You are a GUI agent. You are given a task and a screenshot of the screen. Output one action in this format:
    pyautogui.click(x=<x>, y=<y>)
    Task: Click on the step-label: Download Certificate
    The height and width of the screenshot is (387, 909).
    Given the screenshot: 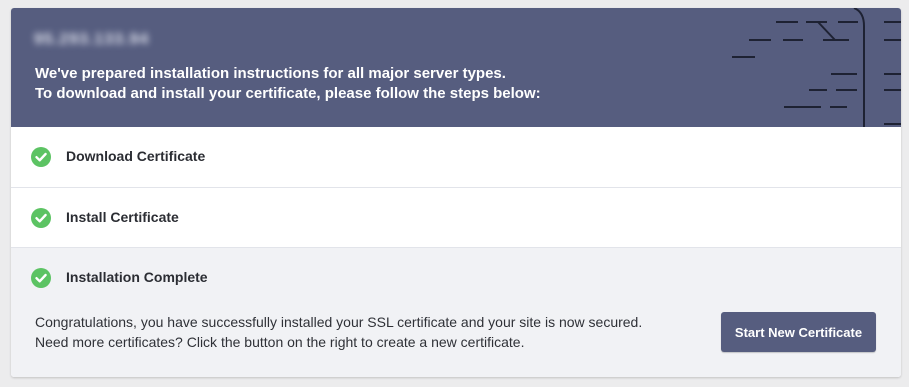 What is the action you would take?
    pyautogui.click(x=136, y=156)
    